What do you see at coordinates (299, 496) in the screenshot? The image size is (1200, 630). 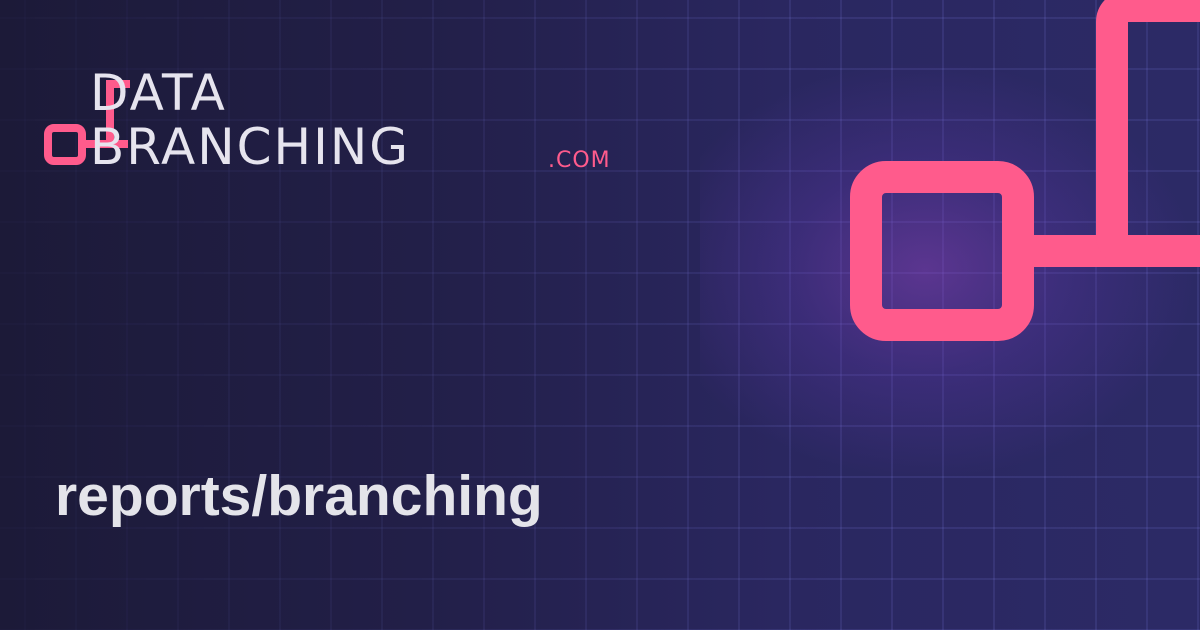 I see `page-path: reports/branching` at bounding box center [299, 496].